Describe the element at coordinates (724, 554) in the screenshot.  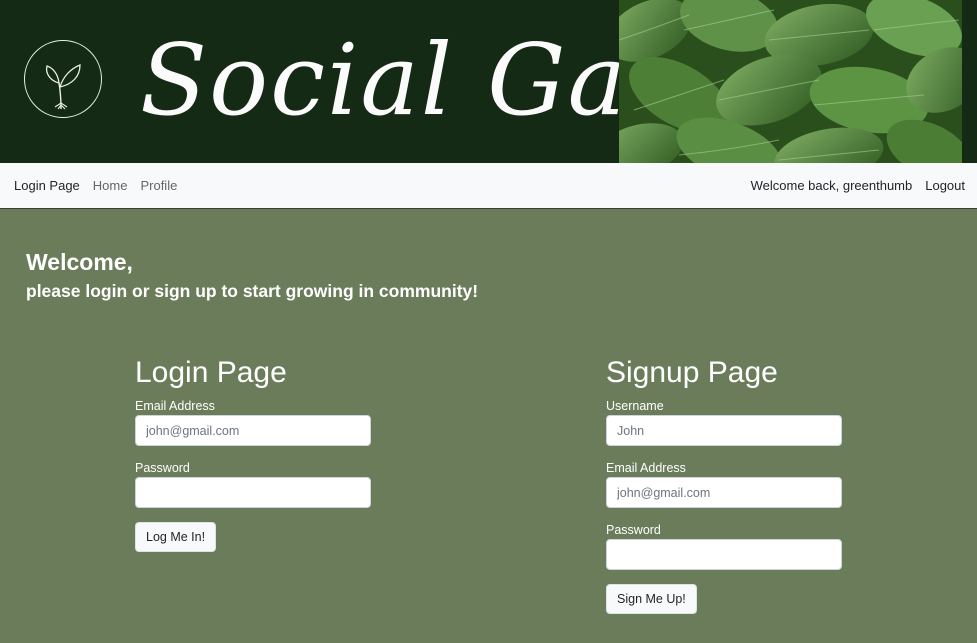
I see `signup-password-input` at that location.